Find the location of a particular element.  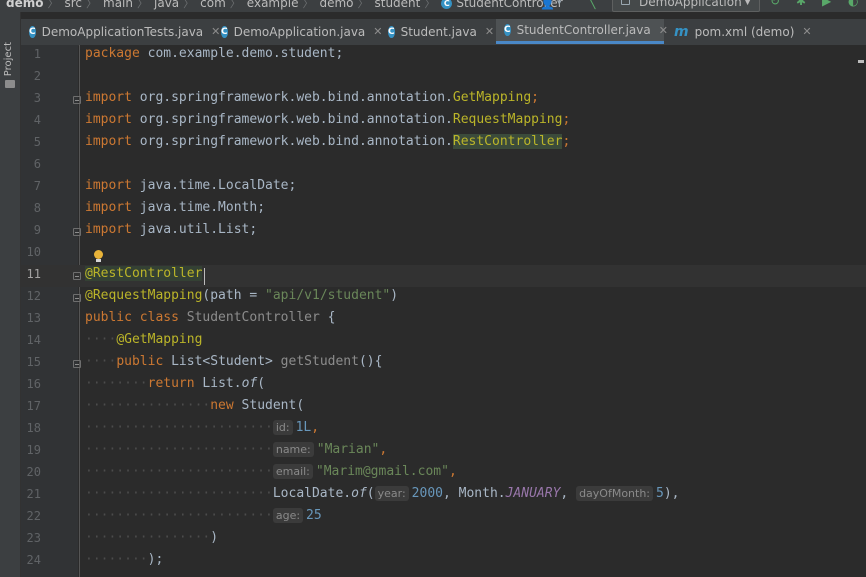

annotation: @RestController is located at coordinates (144, 273).